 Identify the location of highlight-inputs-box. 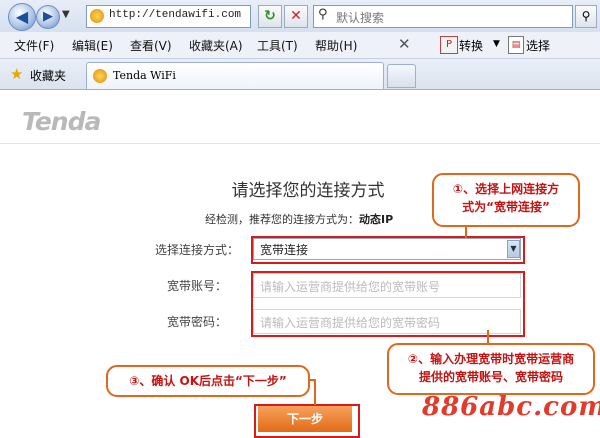
(388, 304).